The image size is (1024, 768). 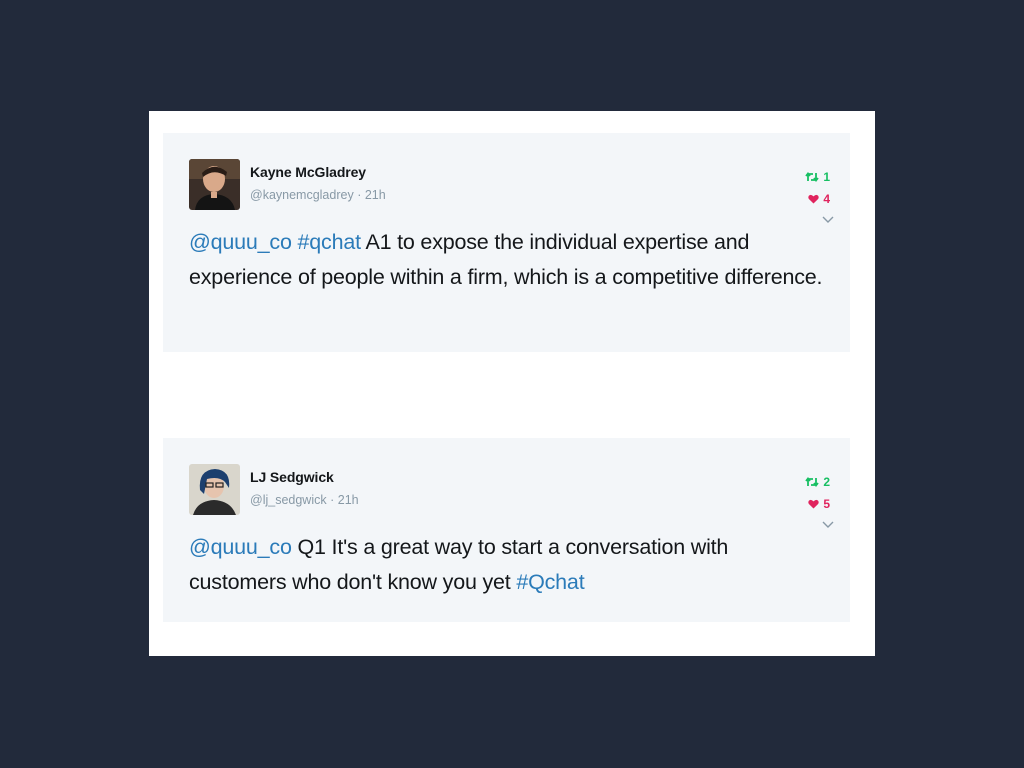 I want to click on like-stat: 4, so click(x=805, y=199).